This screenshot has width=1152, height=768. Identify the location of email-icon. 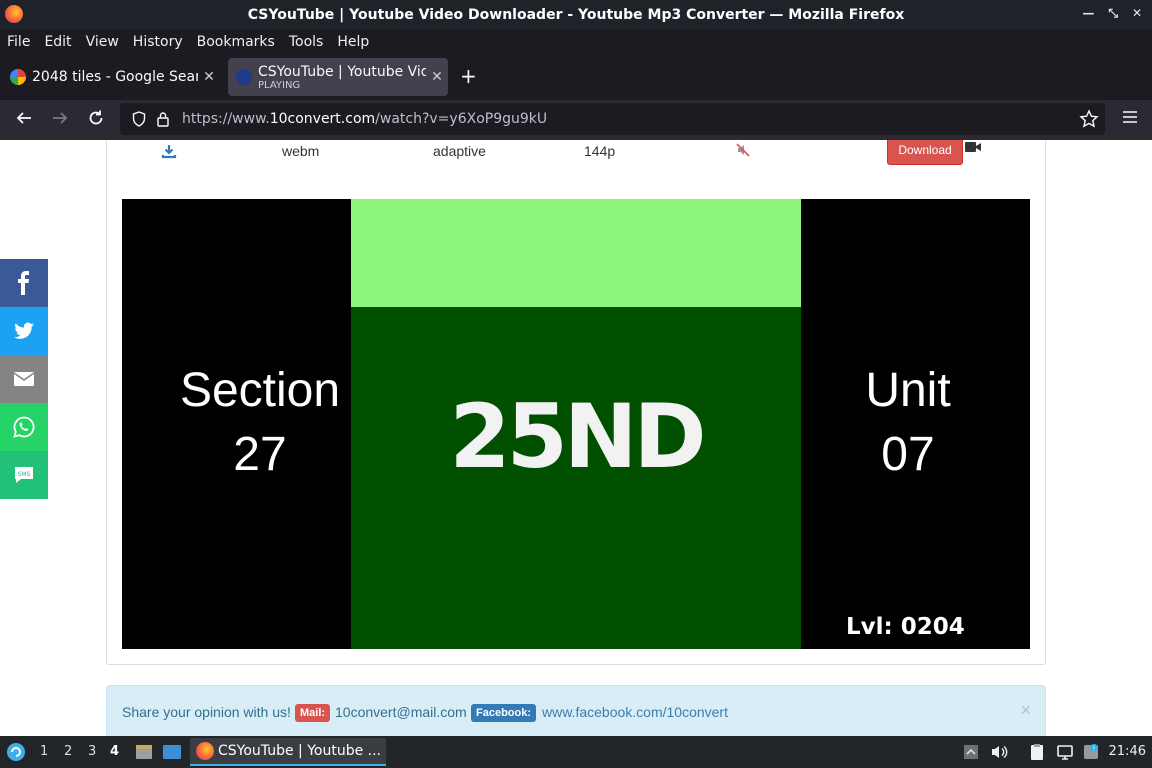
(24, 379).